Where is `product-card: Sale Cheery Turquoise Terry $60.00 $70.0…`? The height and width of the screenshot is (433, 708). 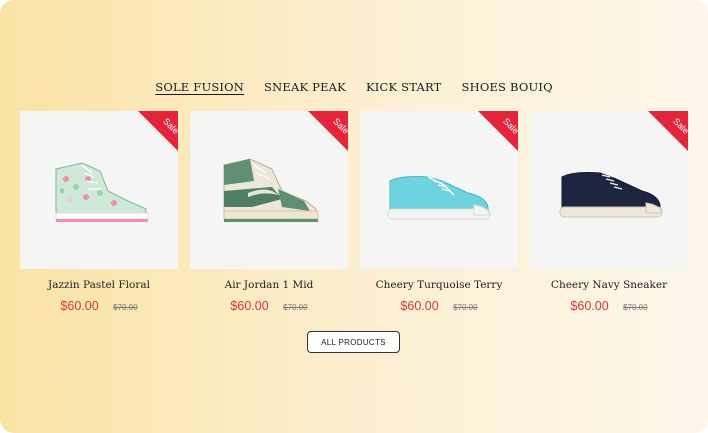
product-card: Sale Cheery Turquoise Terry $60.00 $70.0… is located at coordinates (439, 213).